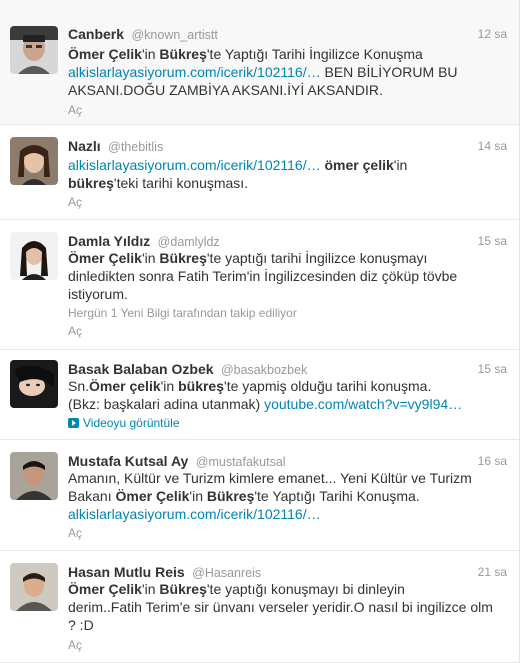 The height and width of the screenshot is (663, 530). Describe the element at coordinates (73, 423) in the screenshot. I see `video-play-icon` at that location.